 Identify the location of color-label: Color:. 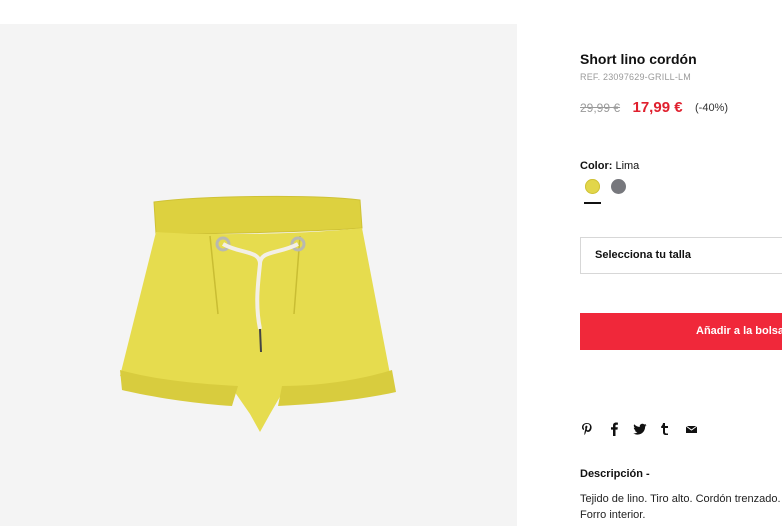
(596, 166).